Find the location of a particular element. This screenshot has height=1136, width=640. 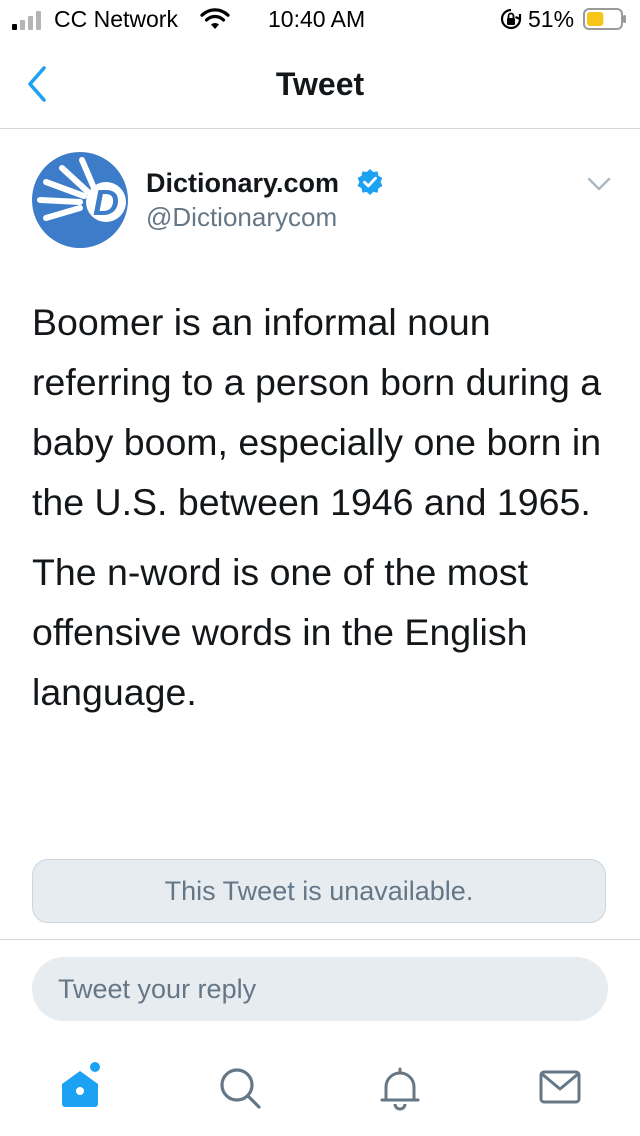

status-bar: CC Network 10:40 AM 51% is located at coordinates (320, 20).